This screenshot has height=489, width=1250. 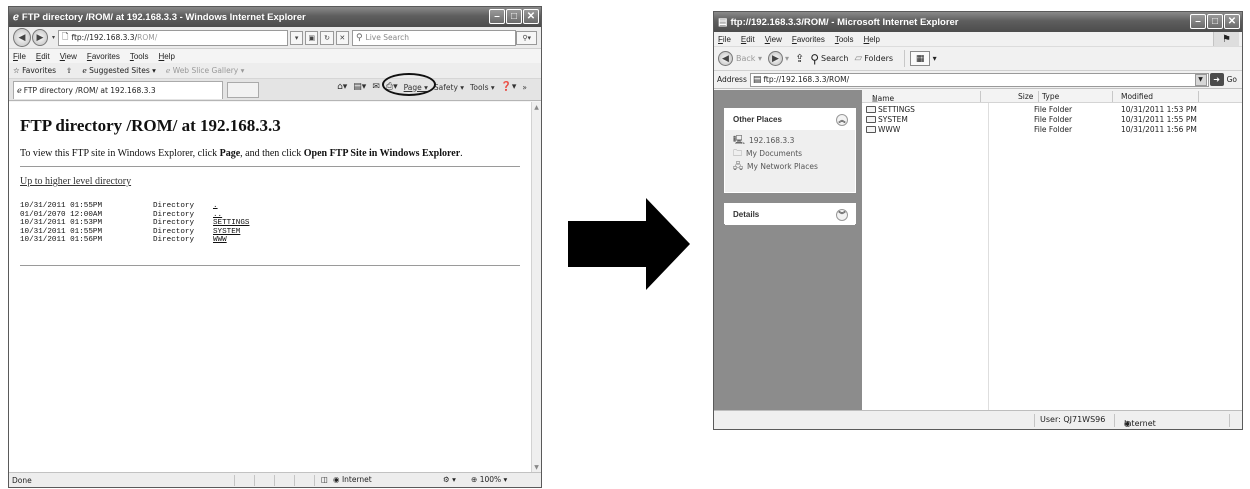 What do you see at coordinates (434, 37) in the screenshot?
I see `live-search-input: ⚲ Live Search` at bounding box center [434, 37].